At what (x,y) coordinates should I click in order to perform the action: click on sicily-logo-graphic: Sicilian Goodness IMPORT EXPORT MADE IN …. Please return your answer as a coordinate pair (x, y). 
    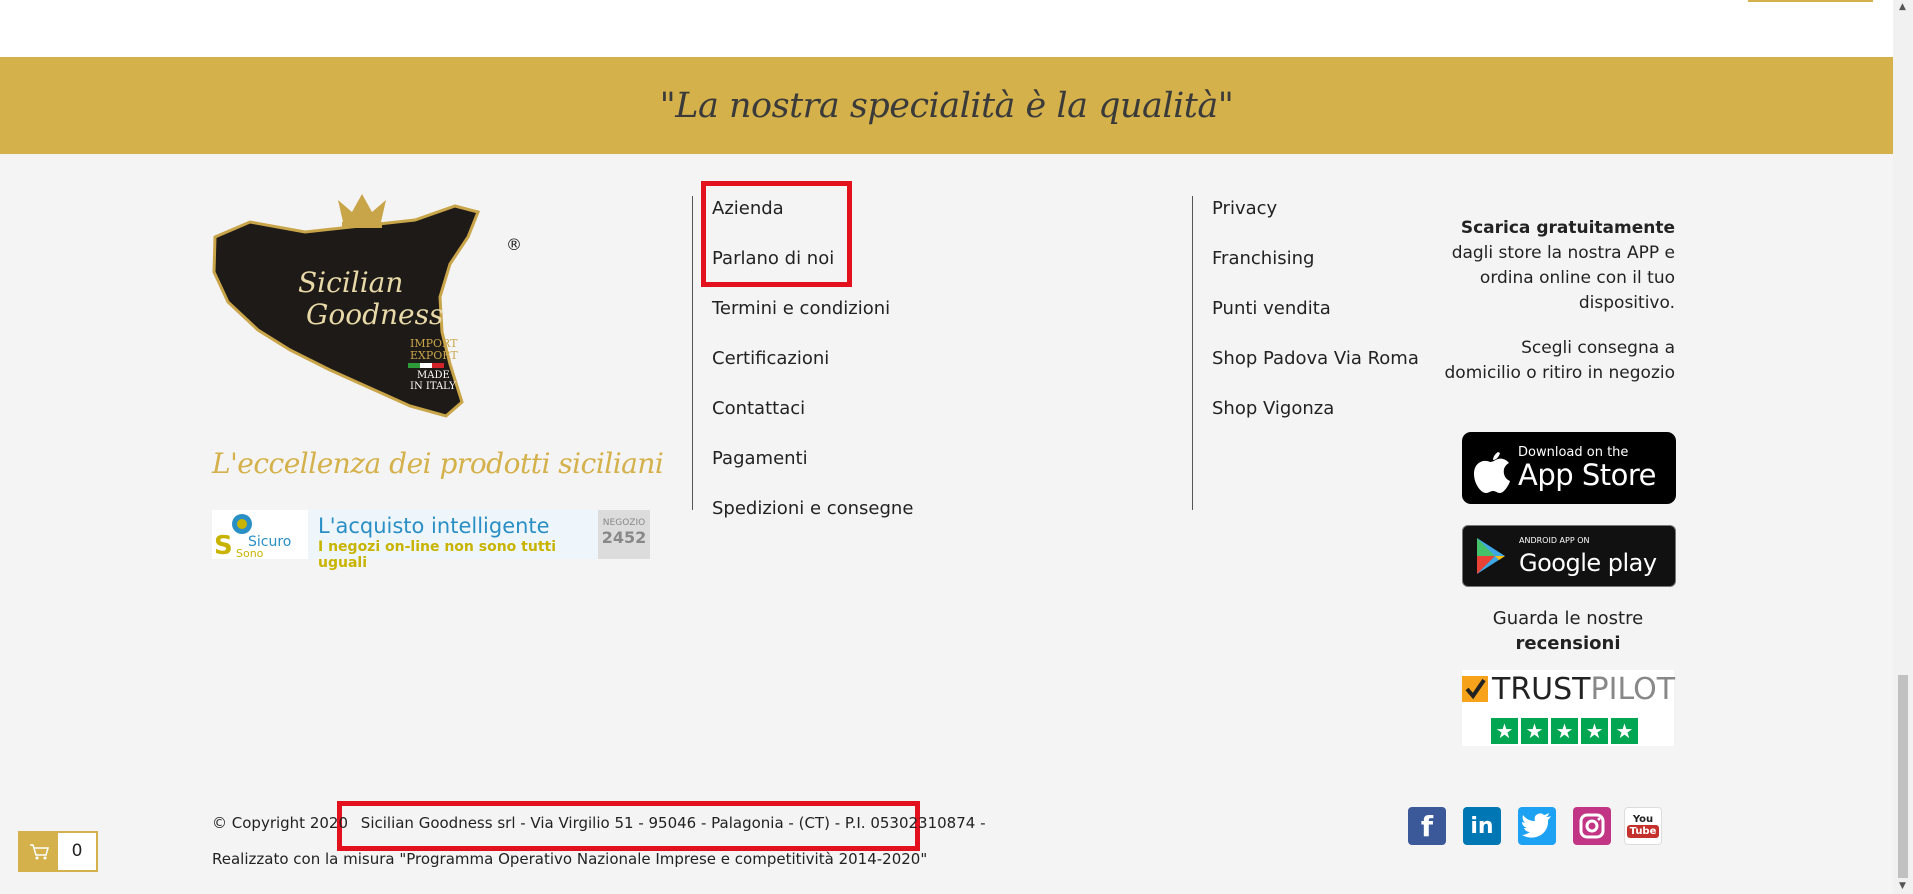
    Looking at the image, I should click on (367, 306).